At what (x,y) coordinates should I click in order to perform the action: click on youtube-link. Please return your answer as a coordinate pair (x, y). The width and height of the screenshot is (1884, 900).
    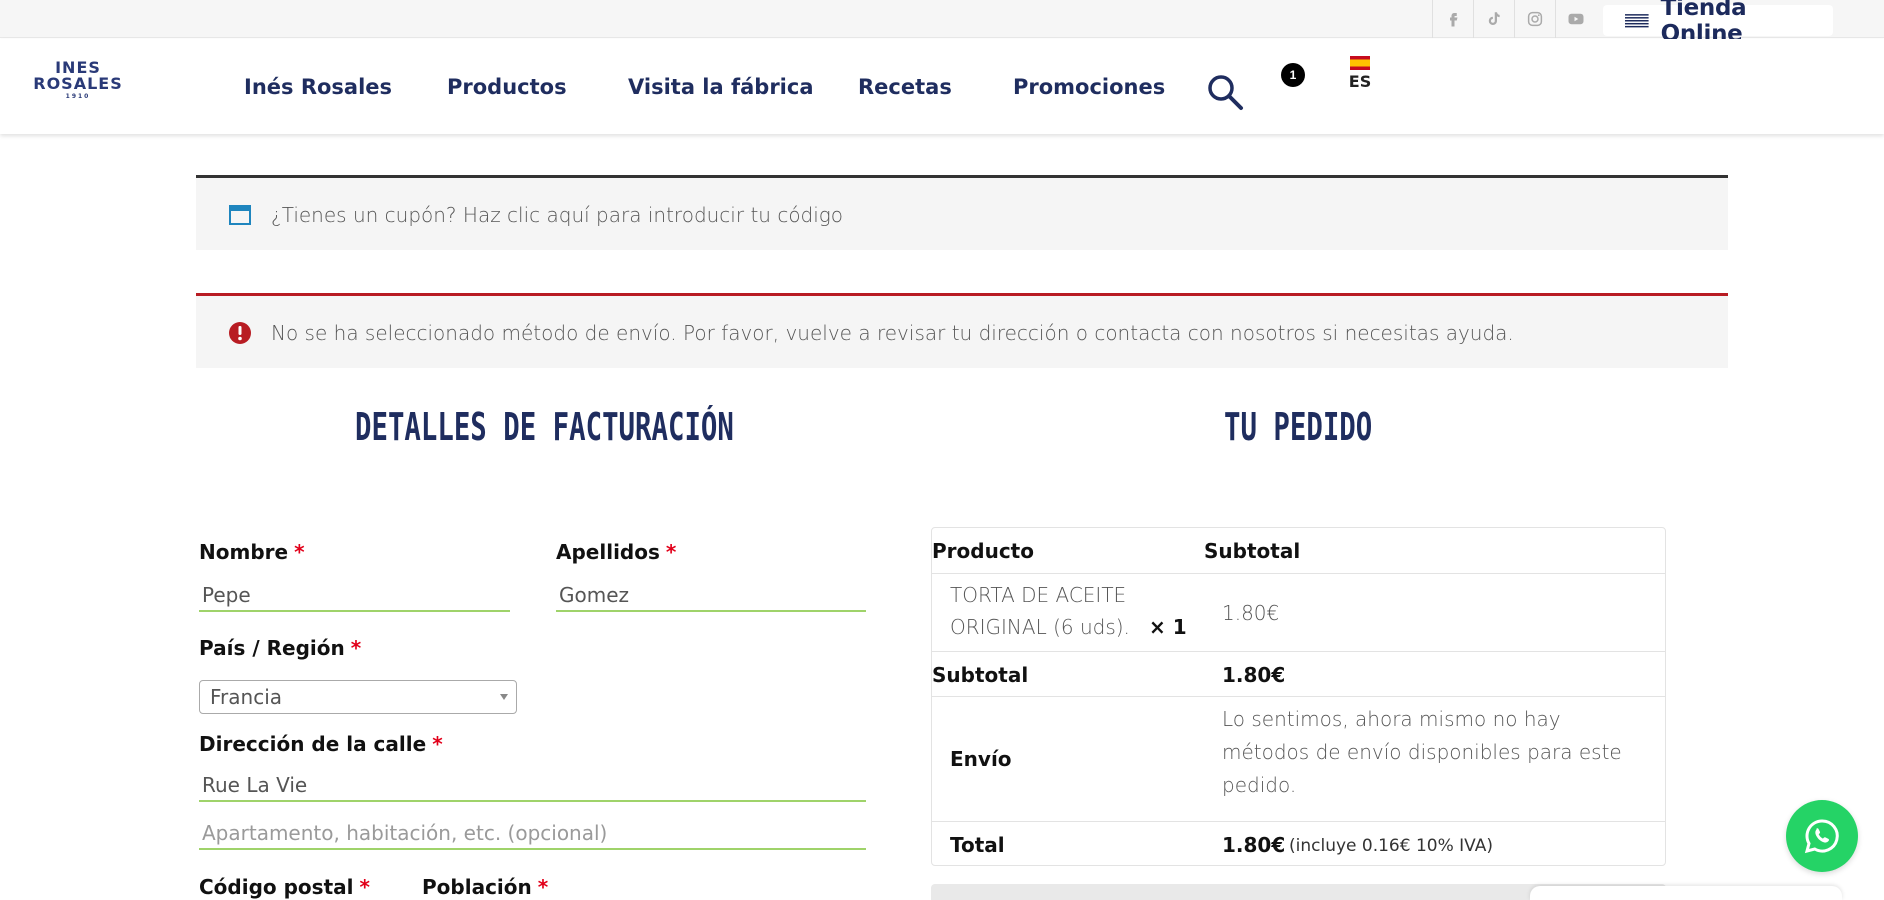
    Looking at the image, I should click on (1575, 19).